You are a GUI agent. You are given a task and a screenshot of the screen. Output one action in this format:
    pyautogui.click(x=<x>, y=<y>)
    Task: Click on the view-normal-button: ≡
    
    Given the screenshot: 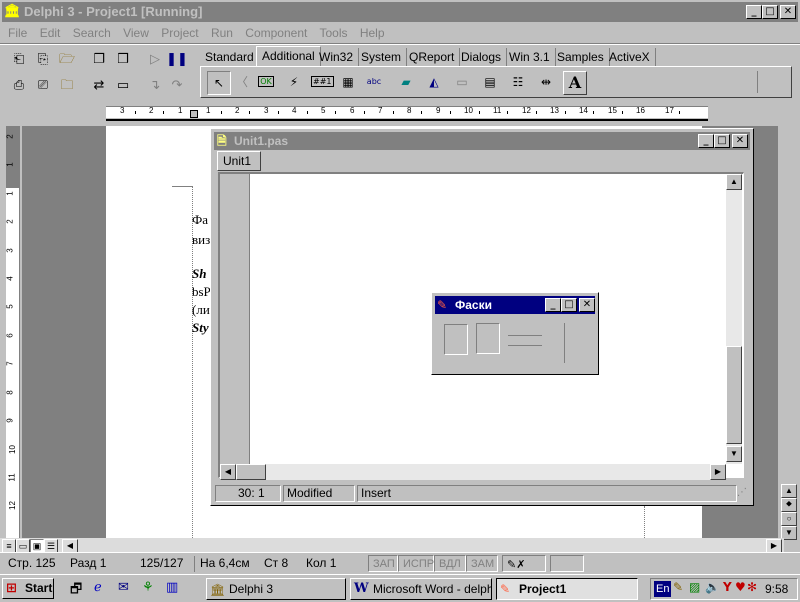 What is the action you would take?
    pyautogui.click(x=9, y=546)
    